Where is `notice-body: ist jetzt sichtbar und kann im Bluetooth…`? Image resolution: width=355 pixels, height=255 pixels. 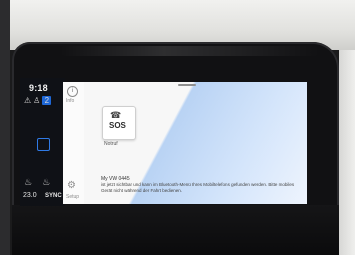
notice-body: ist jetzt sichtbar und kann im Bluetooth… is located at coordinates (198, 187).